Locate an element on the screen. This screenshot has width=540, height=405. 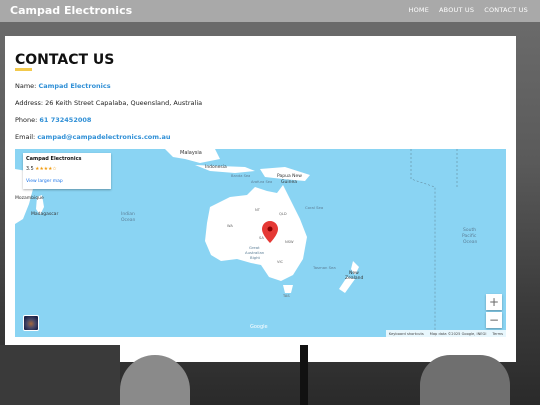
map-label-malaysia: Malaysia is located at coordinates (191, 153).